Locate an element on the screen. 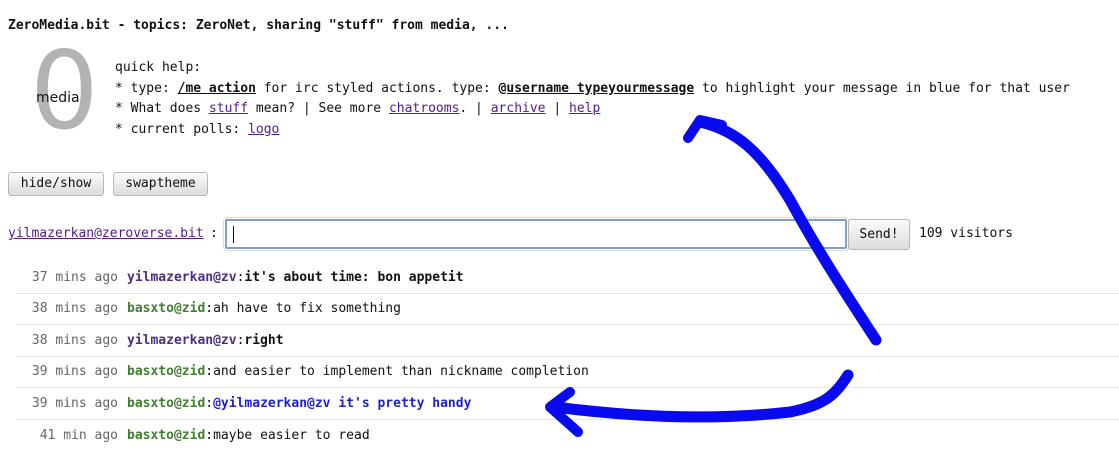 The height and width of the screenshot is (454, 1119). help-text: * type: is located at coordinates (146, 88).